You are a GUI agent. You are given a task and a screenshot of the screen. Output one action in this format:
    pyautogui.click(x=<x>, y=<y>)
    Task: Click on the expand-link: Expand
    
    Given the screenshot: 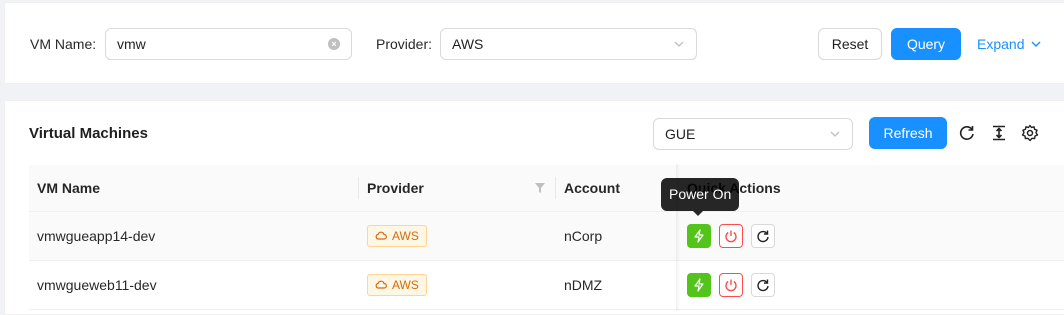 What is the action you would take?
    pyautogui.click(x=1009, y=44)
    